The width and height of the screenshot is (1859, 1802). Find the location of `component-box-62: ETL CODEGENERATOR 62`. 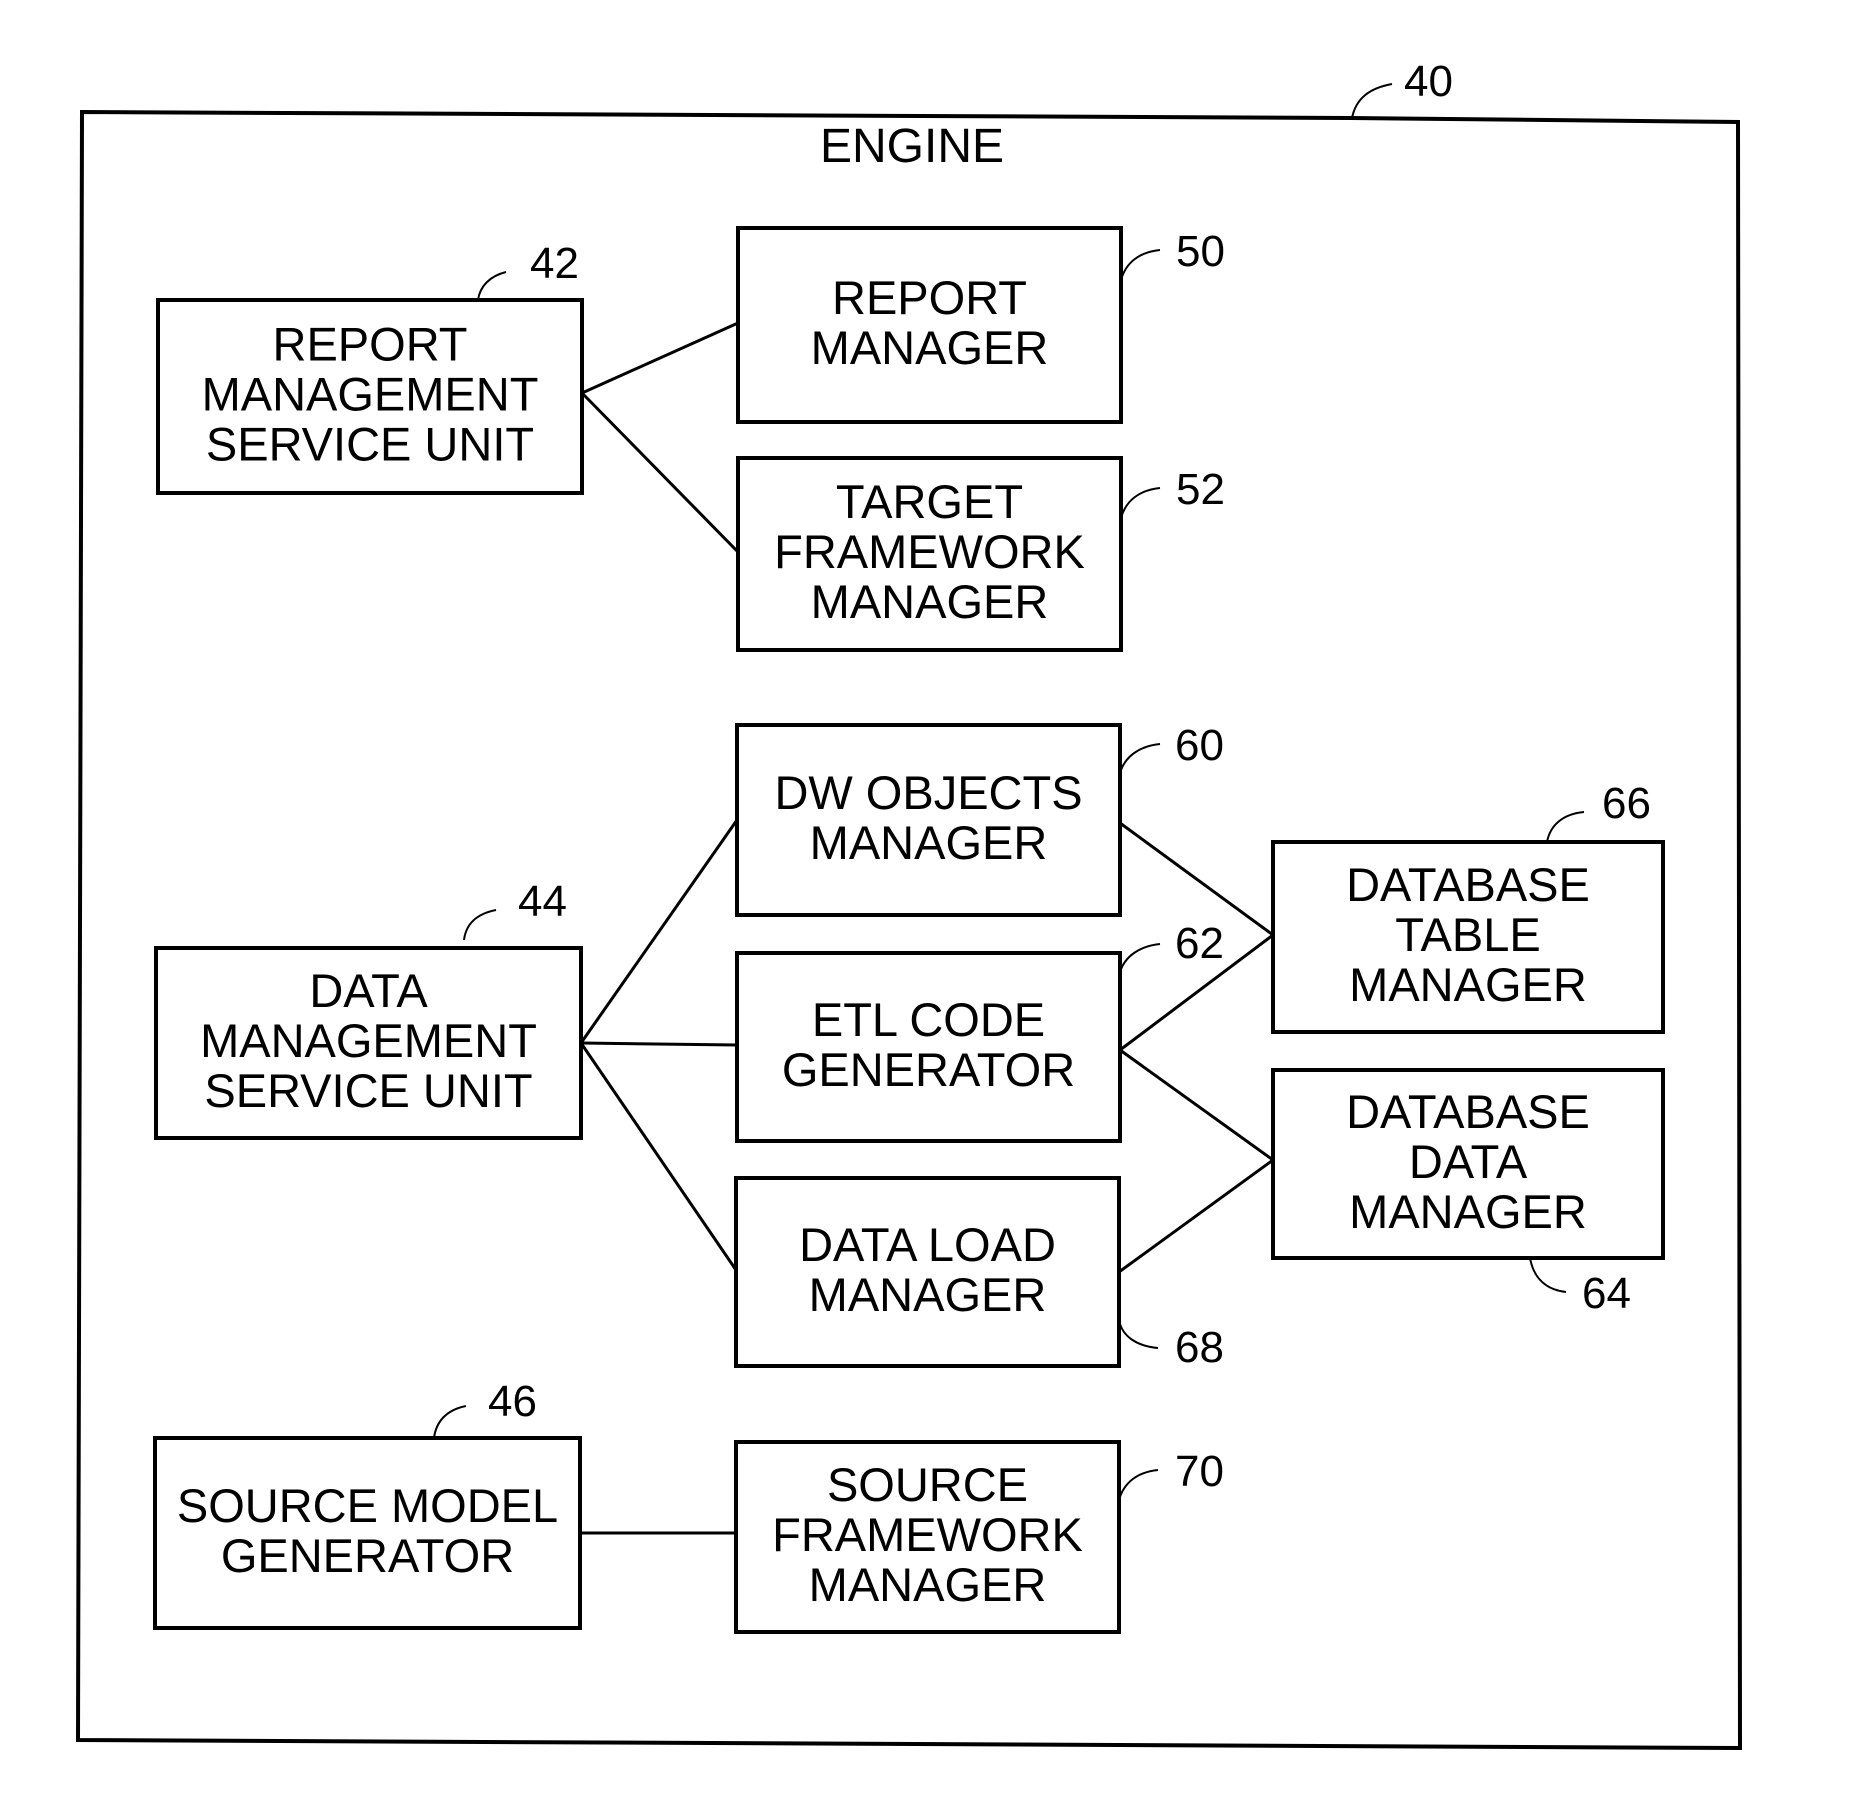

component-box-62: ETL CODEGENERATOR 62 is located at coordinates (979, 1031).